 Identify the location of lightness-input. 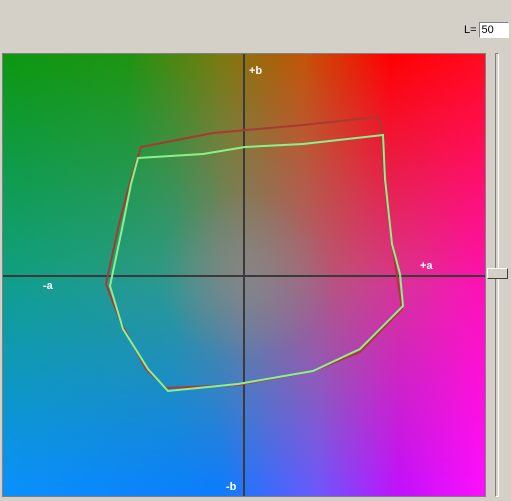
(493, 30).